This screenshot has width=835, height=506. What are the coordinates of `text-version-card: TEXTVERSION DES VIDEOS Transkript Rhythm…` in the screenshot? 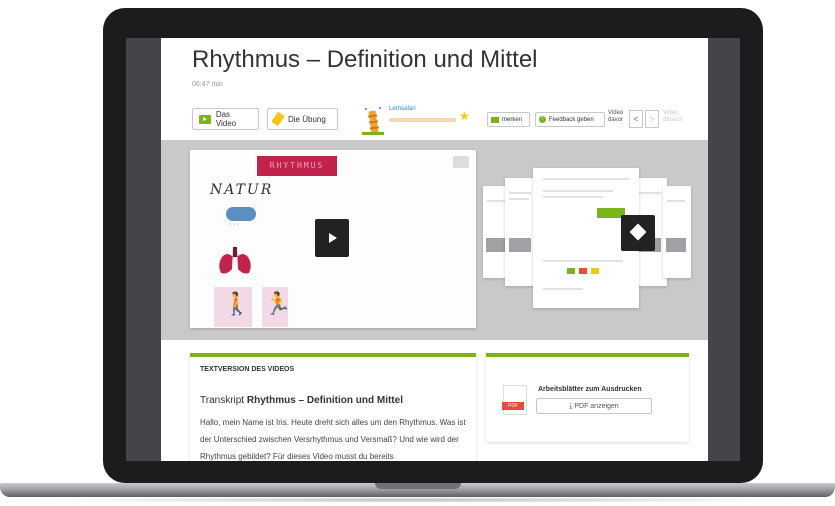 It's located at (333, 407).